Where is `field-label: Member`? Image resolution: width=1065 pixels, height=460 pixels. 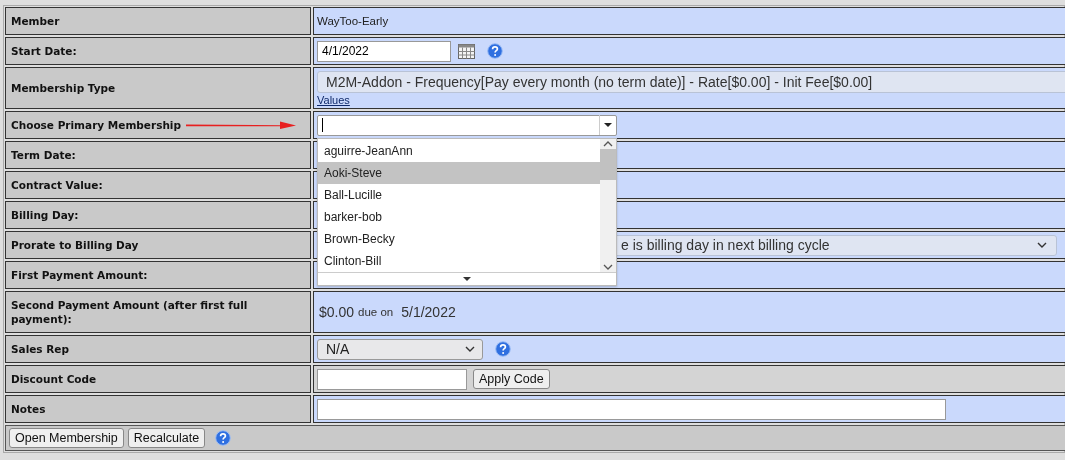
field-label: Member is located at coordinates (158, 21).